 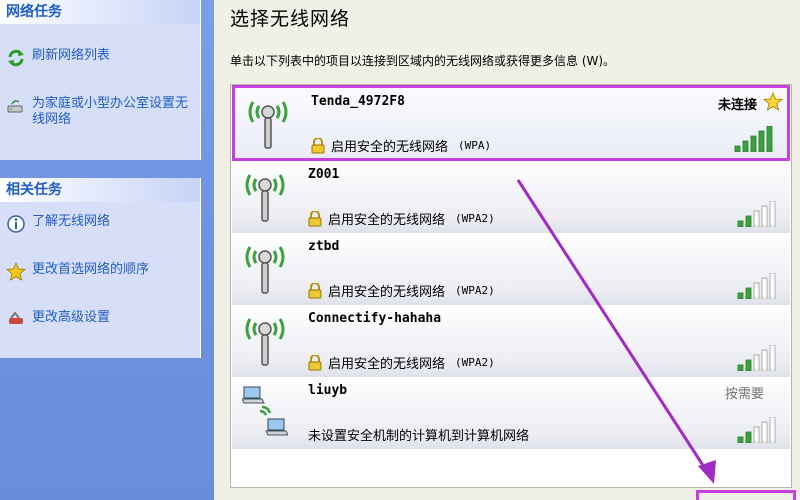 I want to click on setup-home-network-link: 为家庭或小型办公室设置无线网络, so click(x=100, y=112).